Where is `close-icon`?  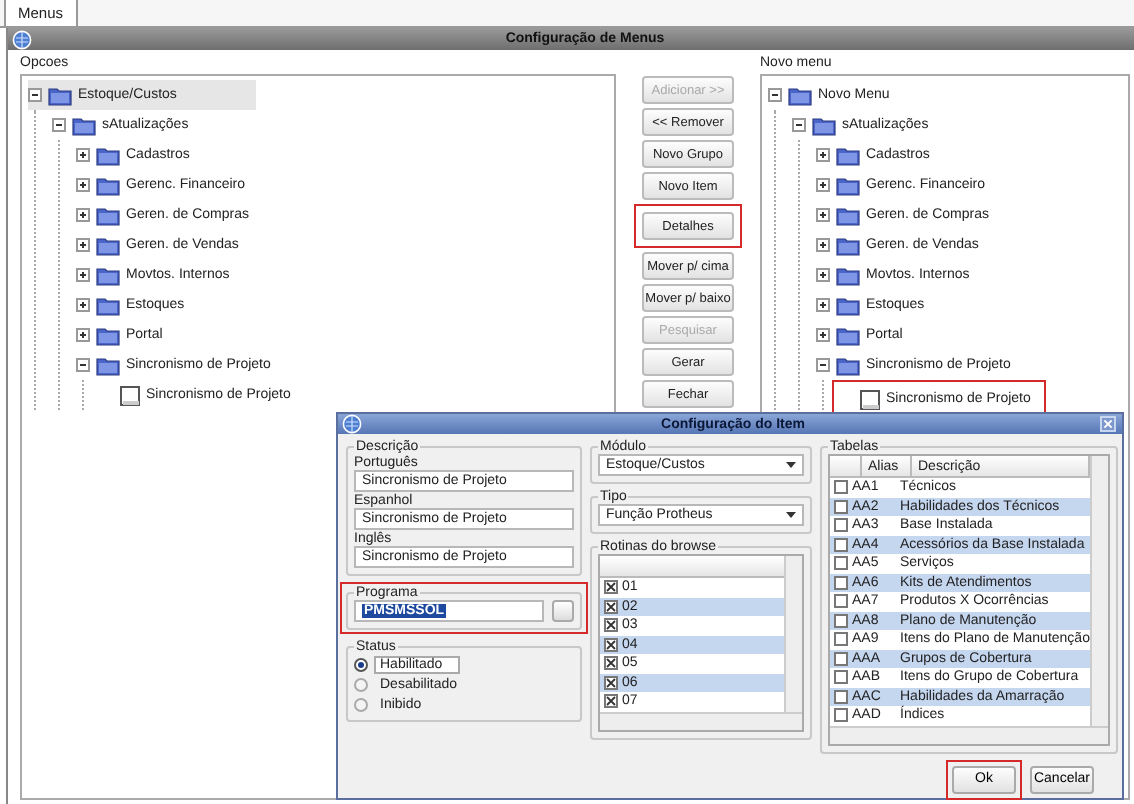 close-icon is located at coordinates (1108, 424).